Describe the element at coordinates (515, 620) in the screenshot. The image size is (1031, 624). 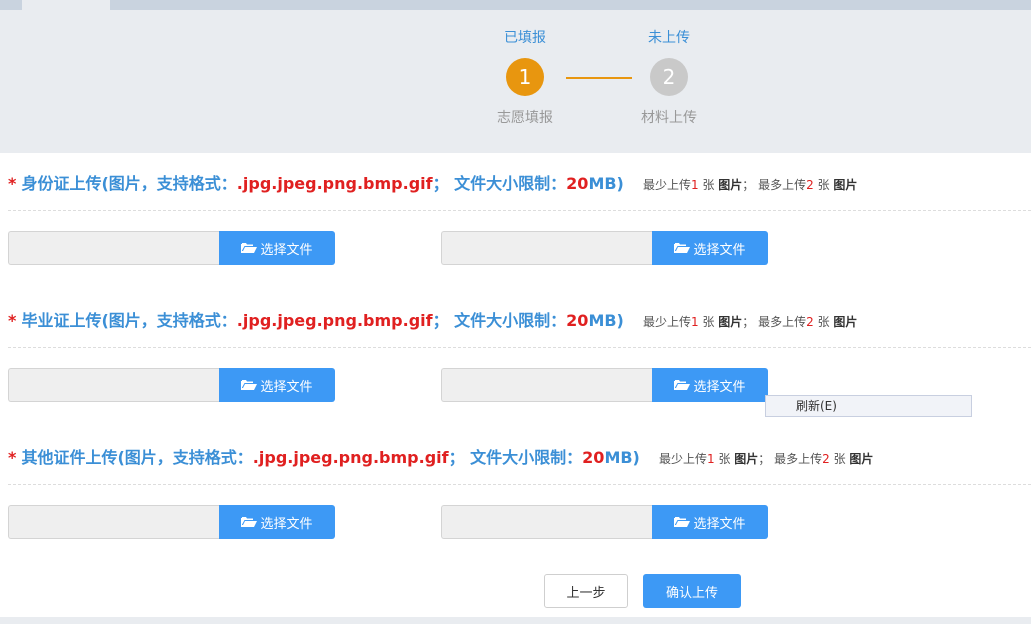
I see `bottom-bar` at that location.